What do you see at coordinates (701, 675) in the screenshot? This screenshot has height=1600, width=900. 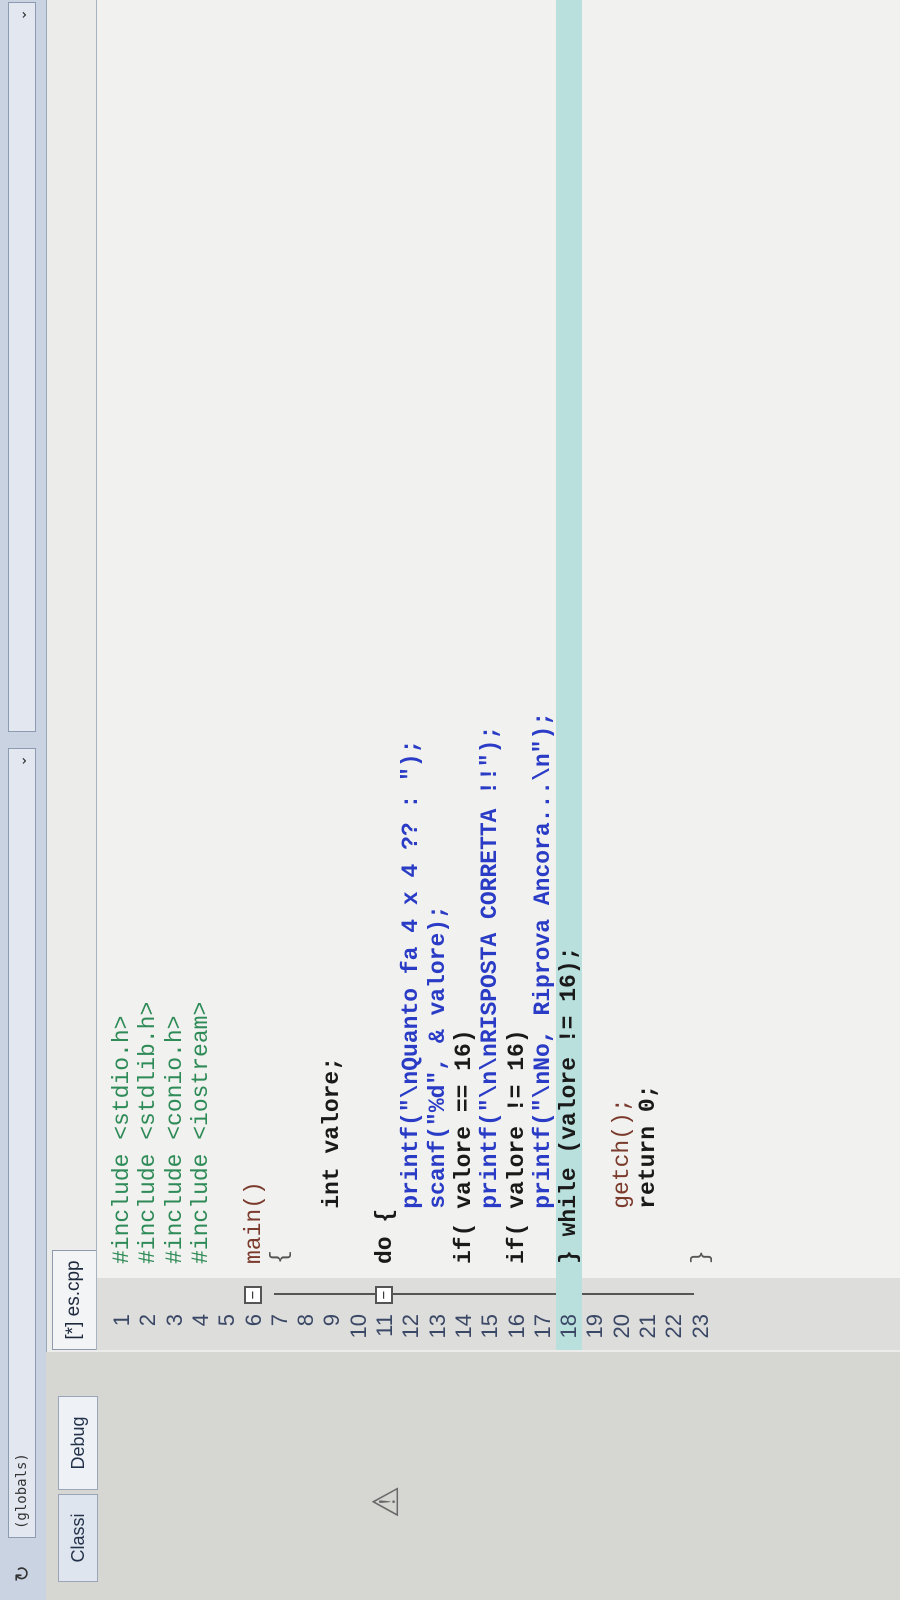 I see `code-line: 23}` at bounding box center [701, 675].